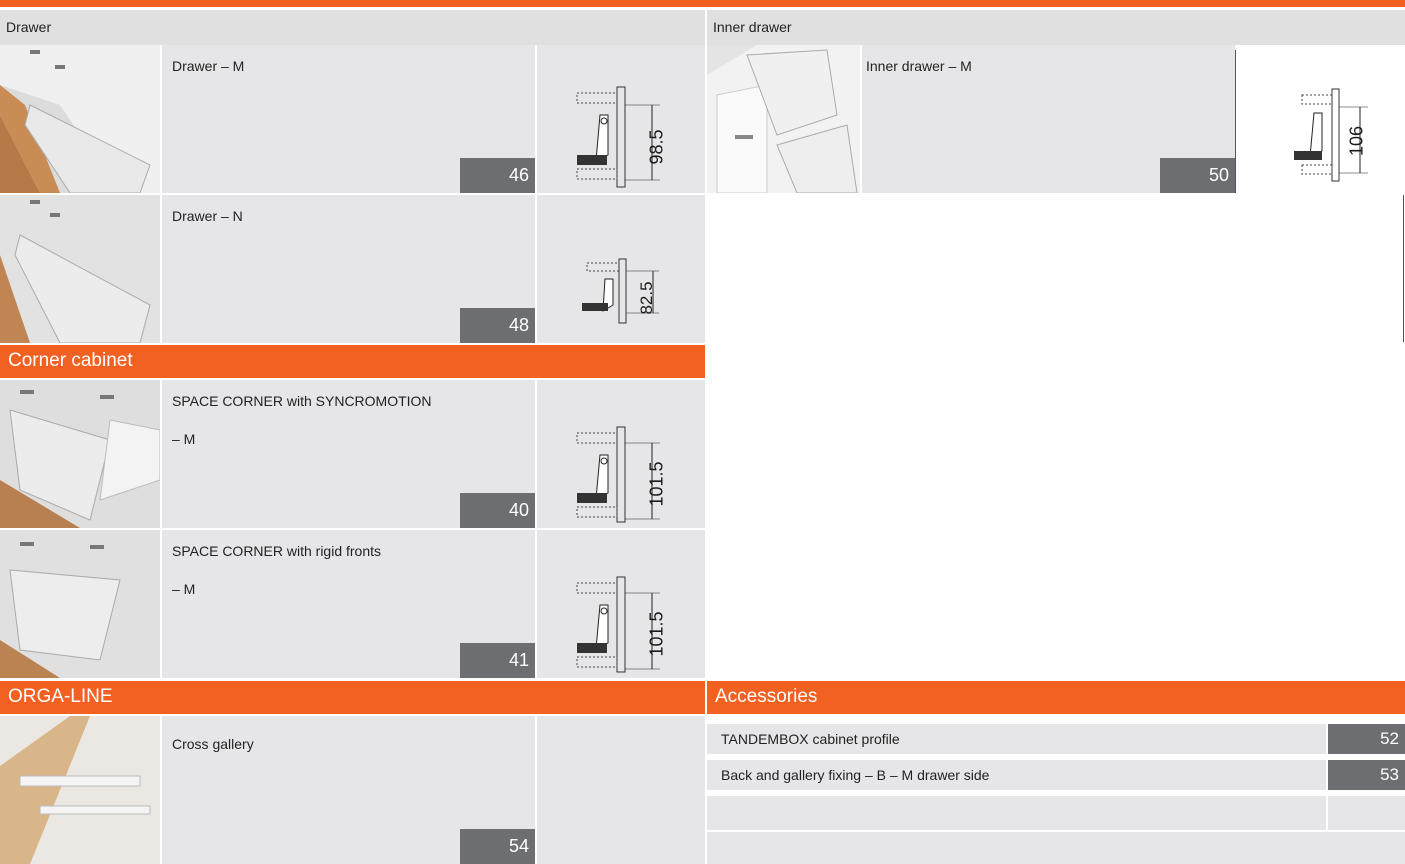  Describe the element at coordinates (621, 790) in the screenshot. I see `cross-gallery-diagram-cell` at that location.